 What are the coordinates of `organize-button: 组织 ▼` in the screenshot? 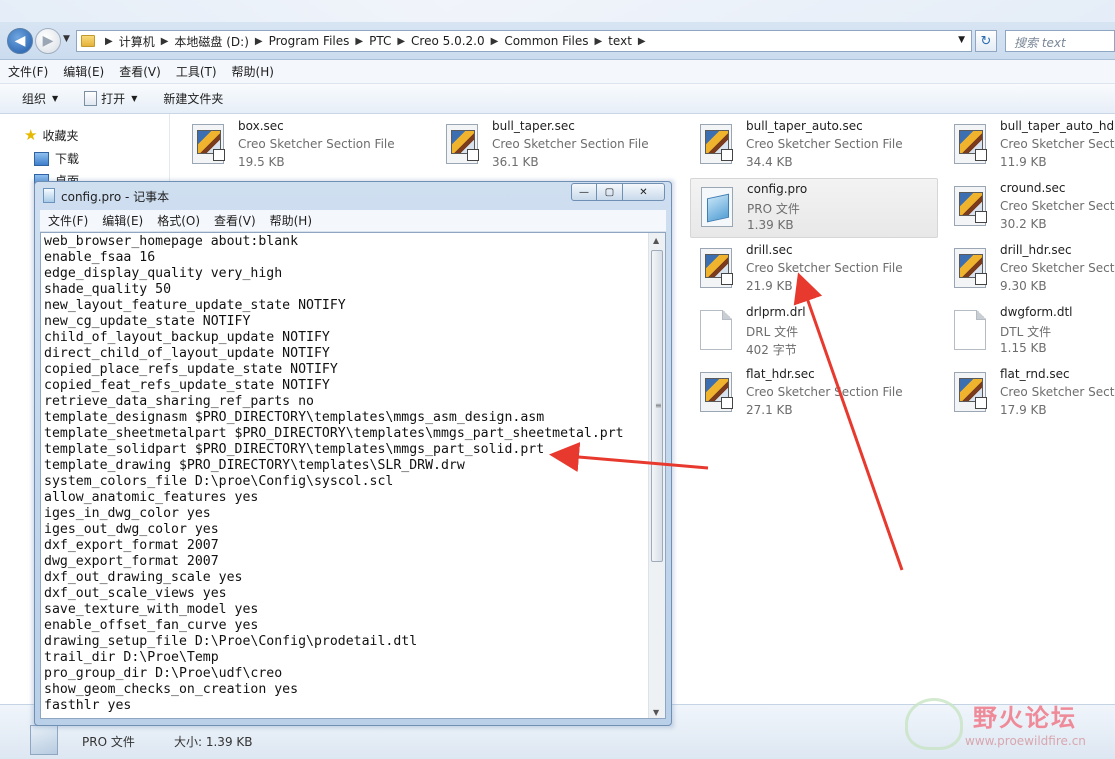 It's located at (40, 98).